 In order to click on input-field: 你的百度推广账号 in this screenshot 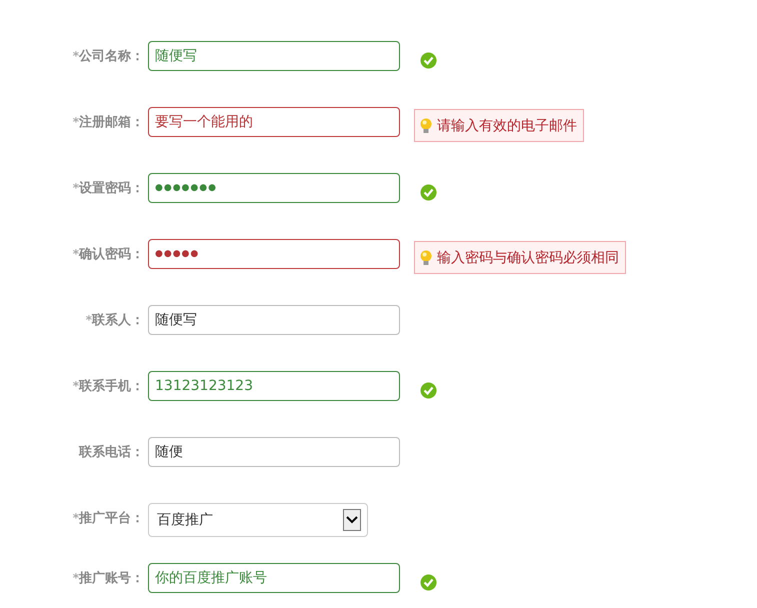, I will do `click(274, 578)`.